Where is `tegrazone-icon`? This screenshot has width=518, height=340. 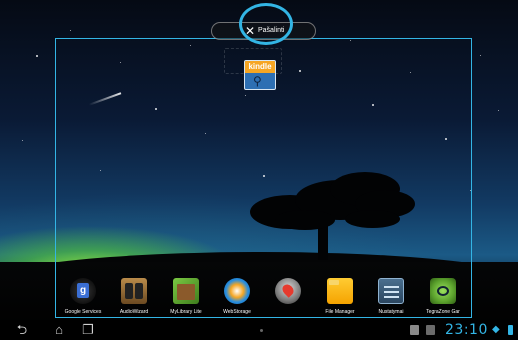 tegrazone-icon is located at coordinates (443, 291).